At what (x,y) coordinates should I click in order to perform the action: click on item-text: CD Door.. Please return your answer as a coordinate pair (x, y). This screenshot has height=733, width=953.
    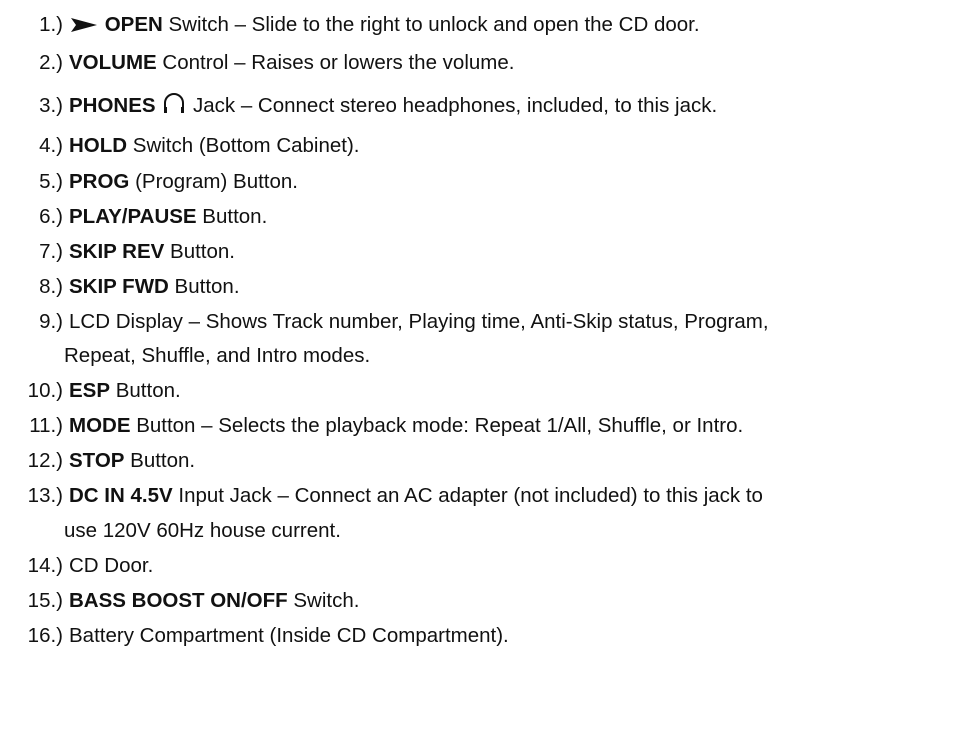
    Looking at the image, I should click on (108, 565).